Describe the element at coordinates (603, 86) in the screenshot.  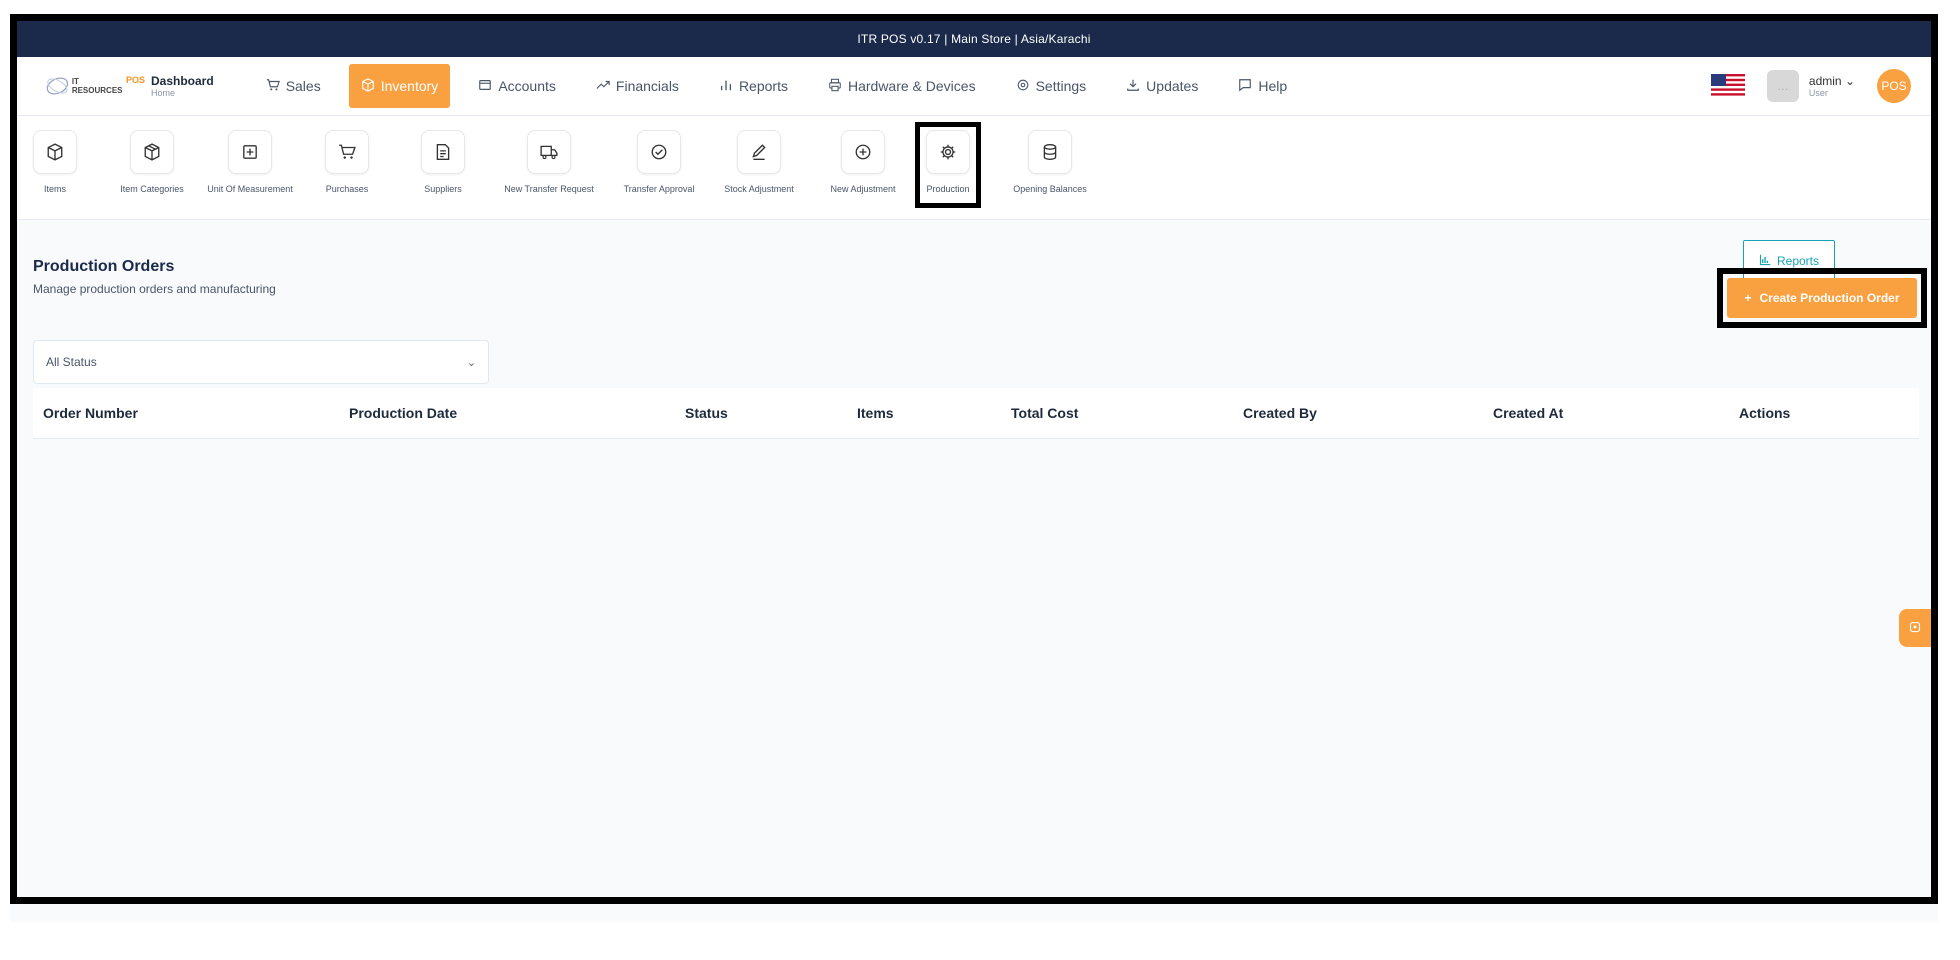
I see `trend-icon` at that location.